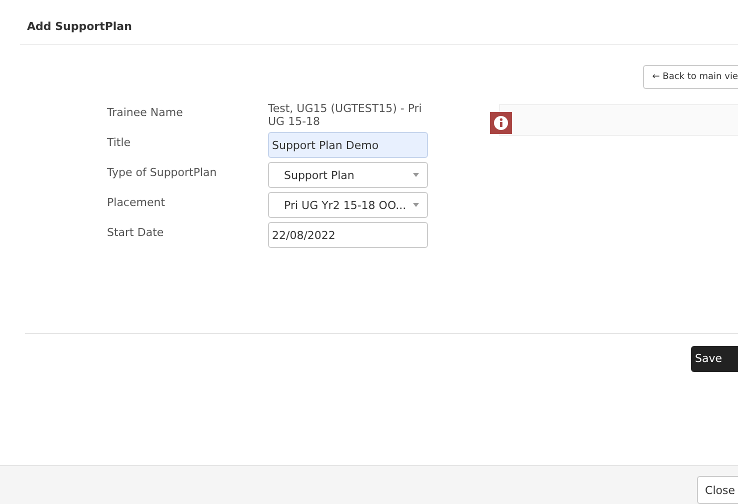 The width and height of the screenshot is (738, 504). I want to click on field-label: Start Date, so click(136, 232).